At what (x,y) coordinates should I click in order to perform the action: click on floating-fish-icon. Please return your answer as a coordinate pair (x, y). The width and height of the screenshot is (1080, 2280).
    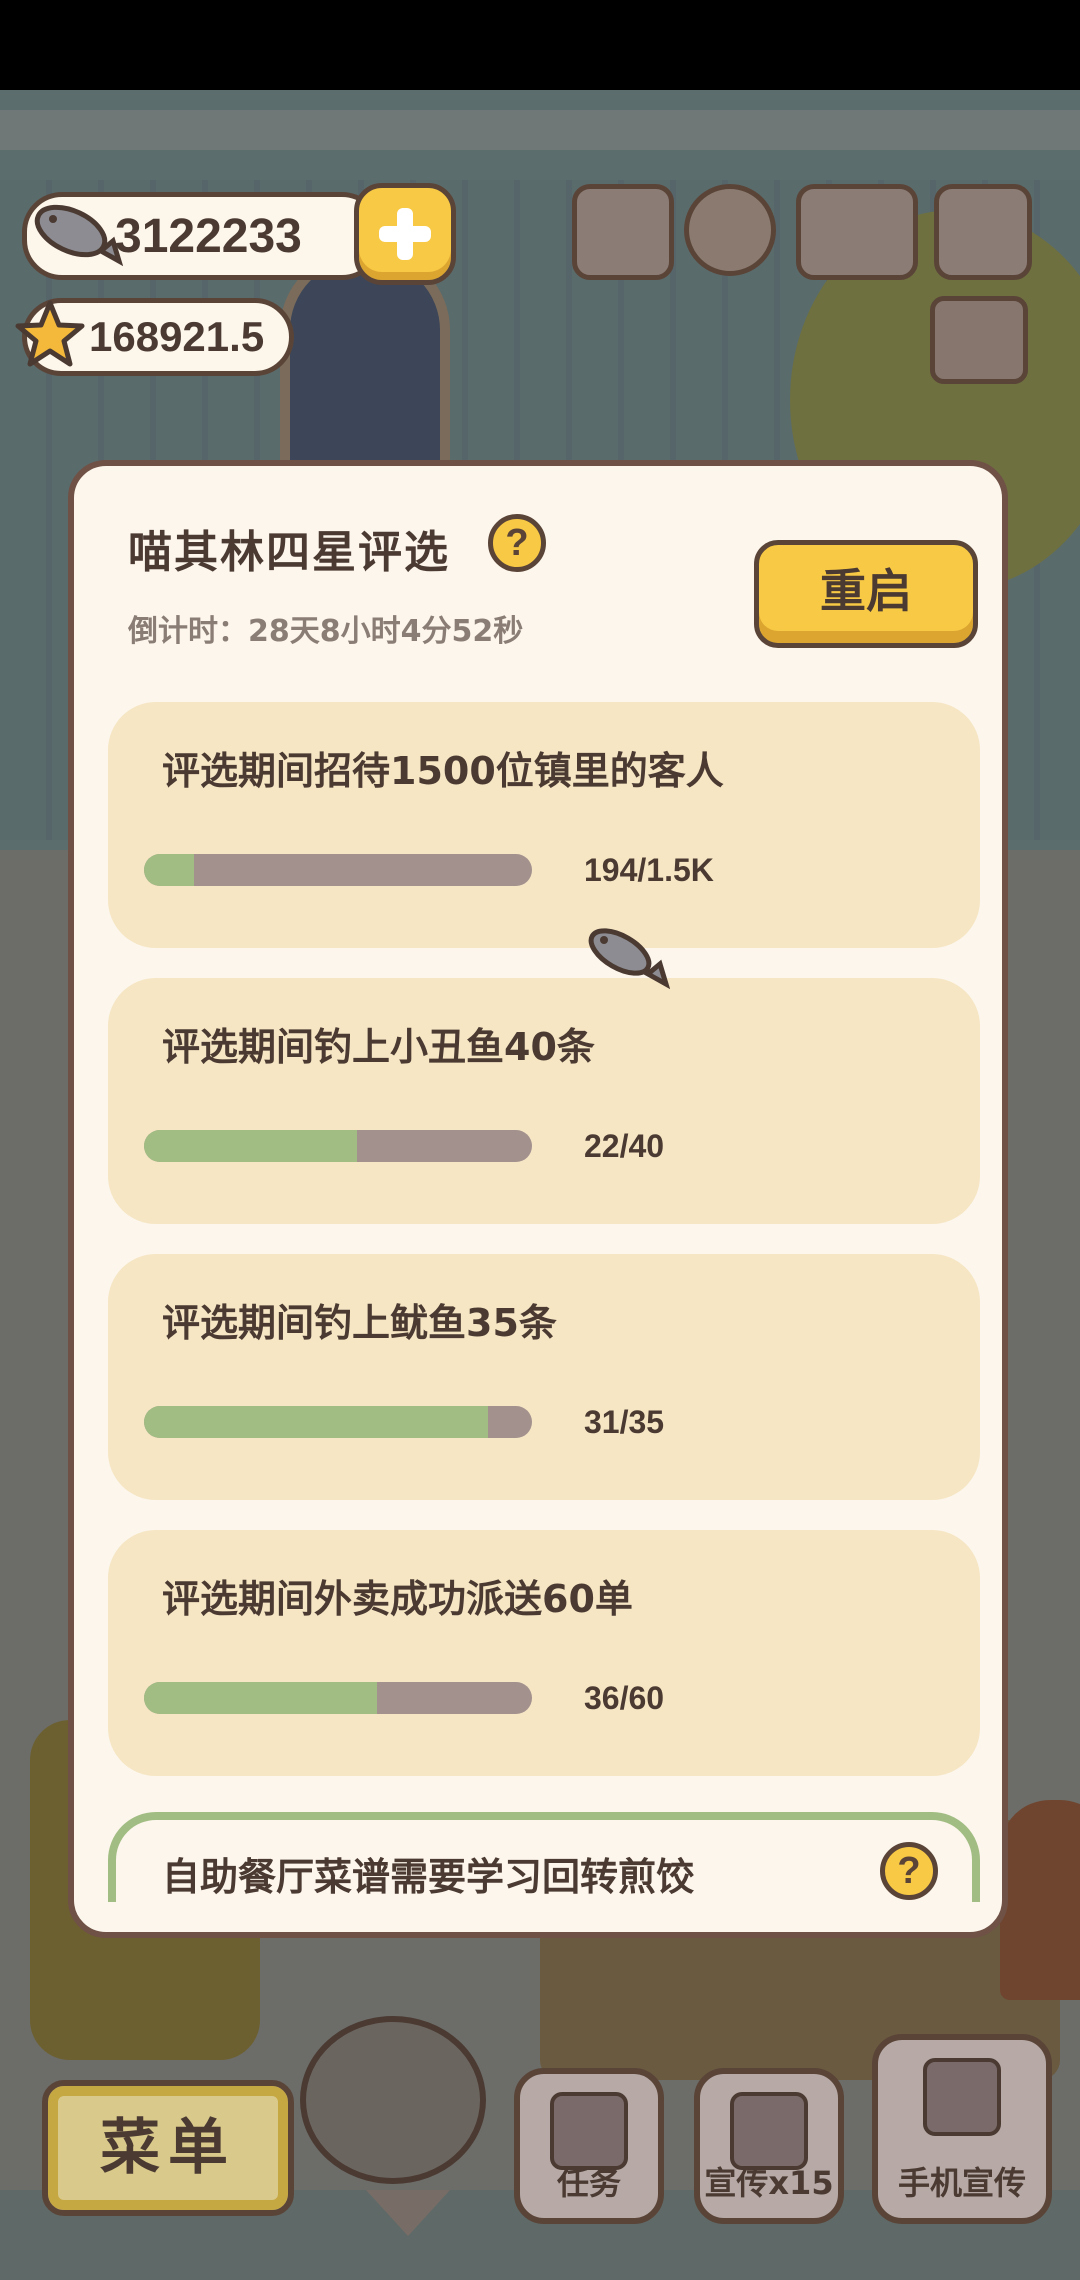
    Looking at the image, I should click on (629, 959).